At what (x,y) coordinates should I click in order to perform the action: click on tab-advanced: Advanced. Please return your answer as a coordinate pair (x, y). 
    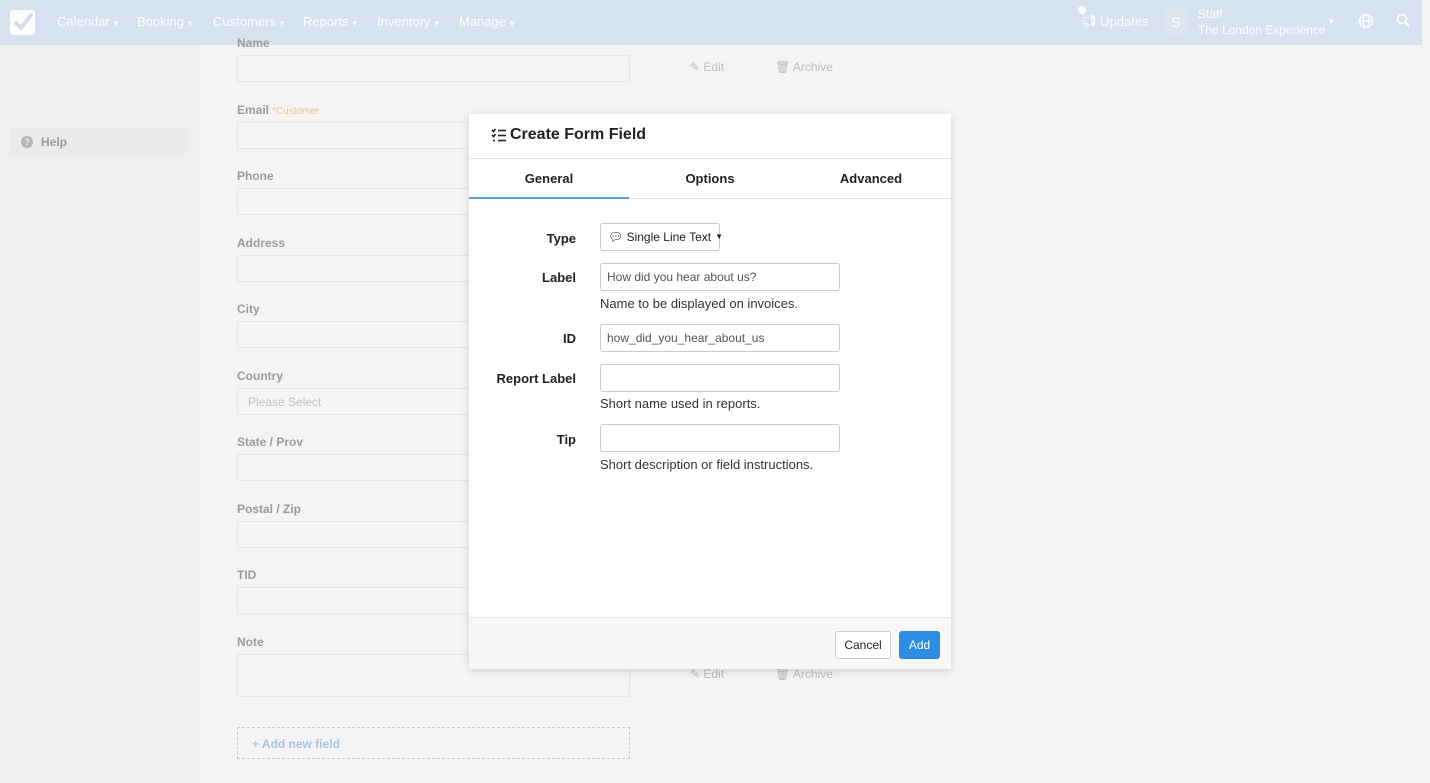
    Looking at the image, I should click on (871, 179).